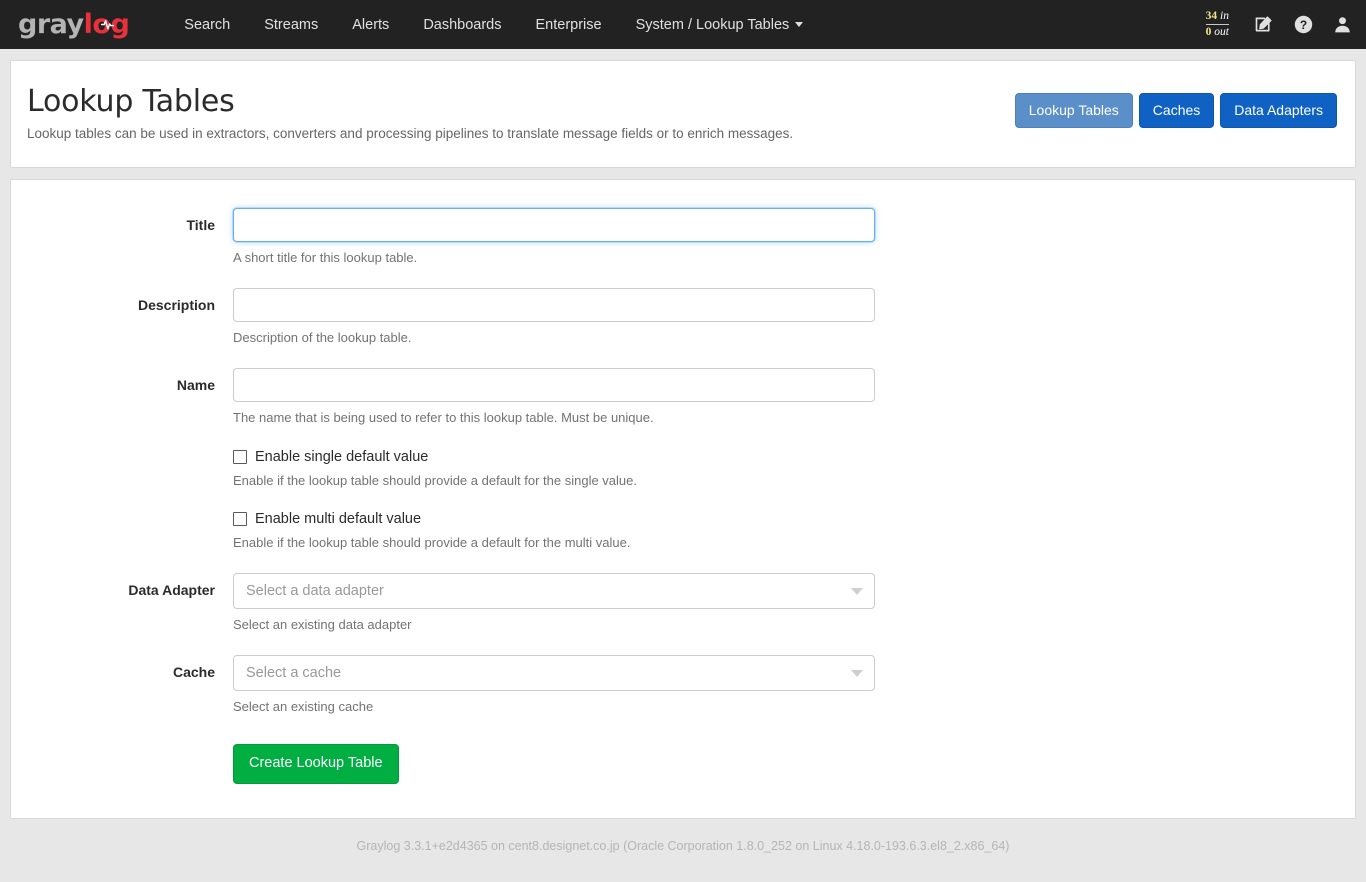 This screenshot has height=882, width=1366. I want to click on checkbox-box-multi, so click(240, 518).